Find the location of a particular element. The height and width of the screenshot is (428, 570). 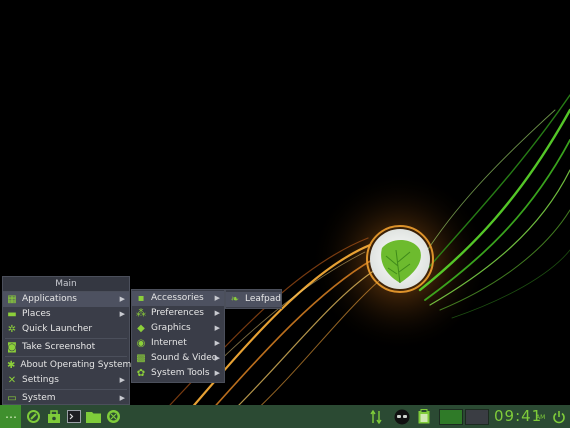

menu-item-label: Places is located at coordinates (36, 314).